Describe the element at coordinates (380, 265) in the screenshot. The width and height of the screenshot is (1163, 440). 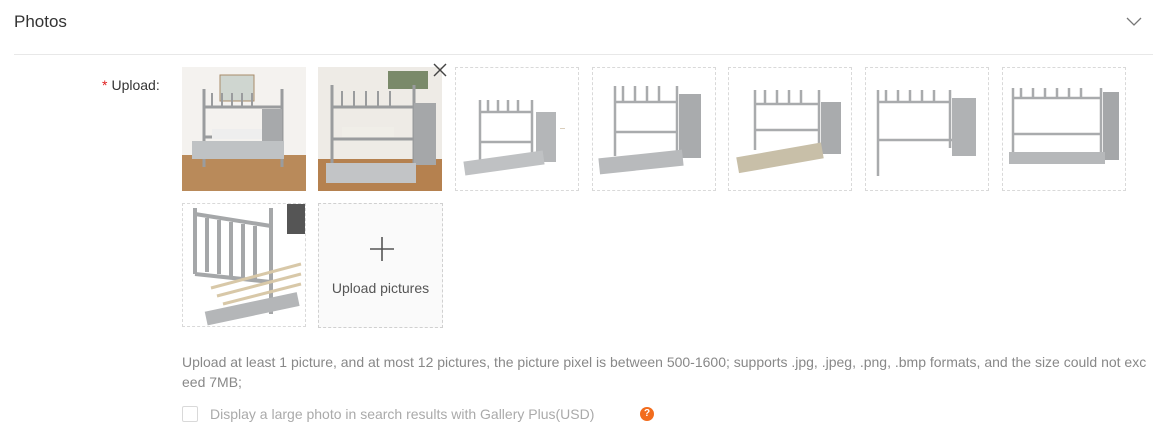
I see `upload-pictures-button: Upload pictures` at that location.